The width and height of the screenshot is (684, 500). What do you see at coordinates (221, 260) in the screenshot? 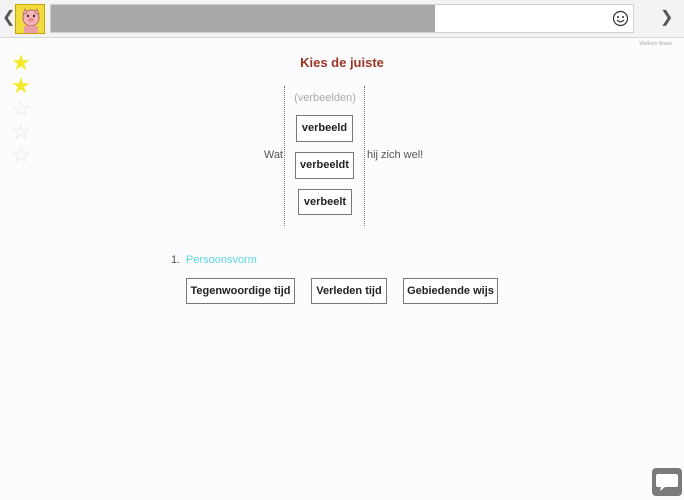
I see `question-label: Persoonsvorm` at bounding box center [221, 260].